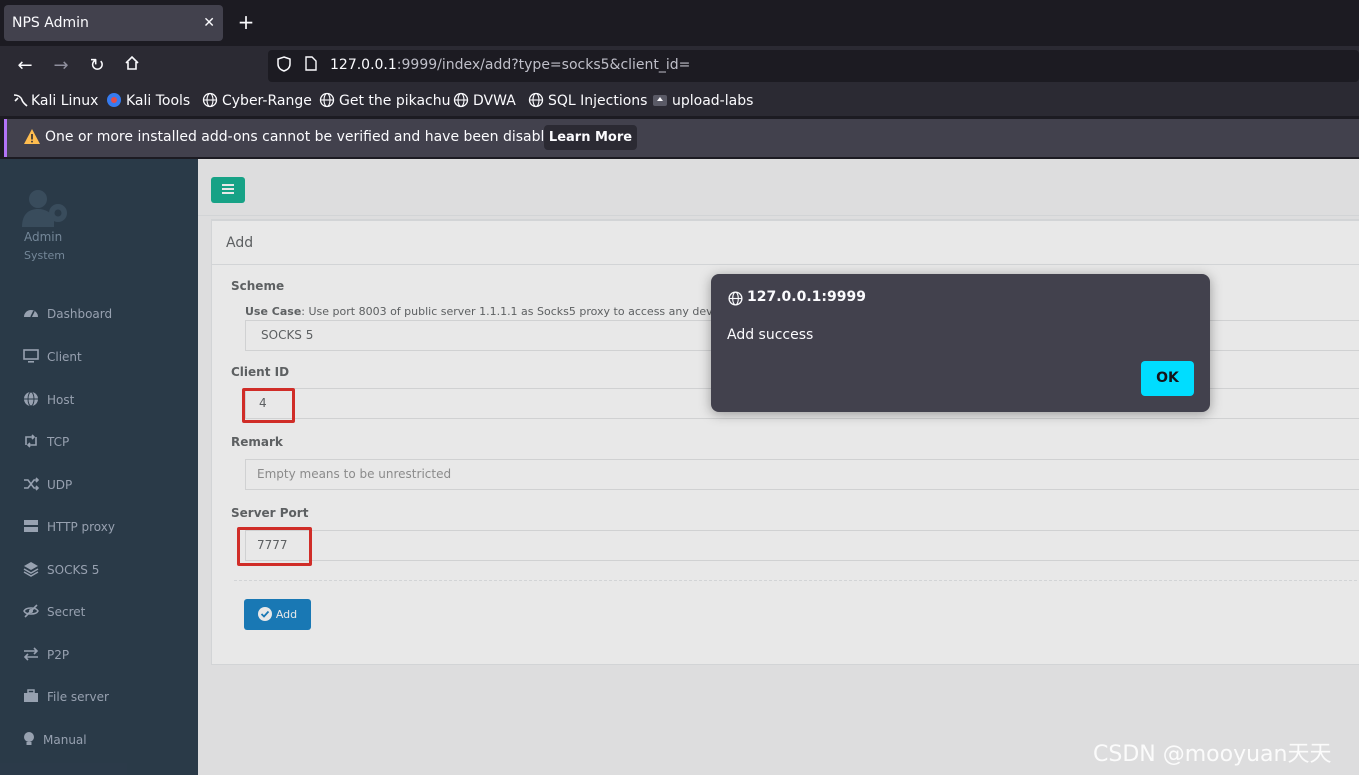 The width and height of the screenshot is (1359, 775). I want to click on dialog-title: 127.0.0.1:9999, so click(806, 297).